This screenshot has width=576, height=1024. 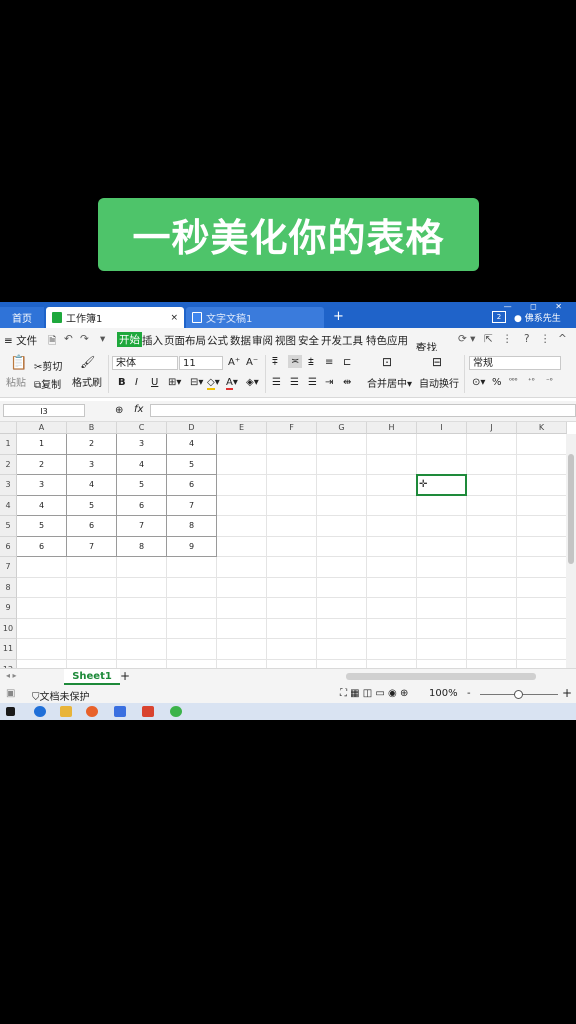 What do you see at coordinates (52, 342) in the screenshot?
I see `save-icon: 🗎` at bounding box center [52, 342].